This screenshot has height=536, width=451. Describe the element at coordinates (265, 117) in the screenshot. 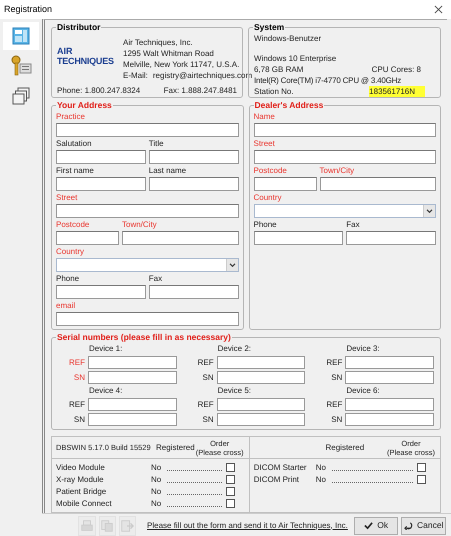

I see `field-label: Name` at that location.